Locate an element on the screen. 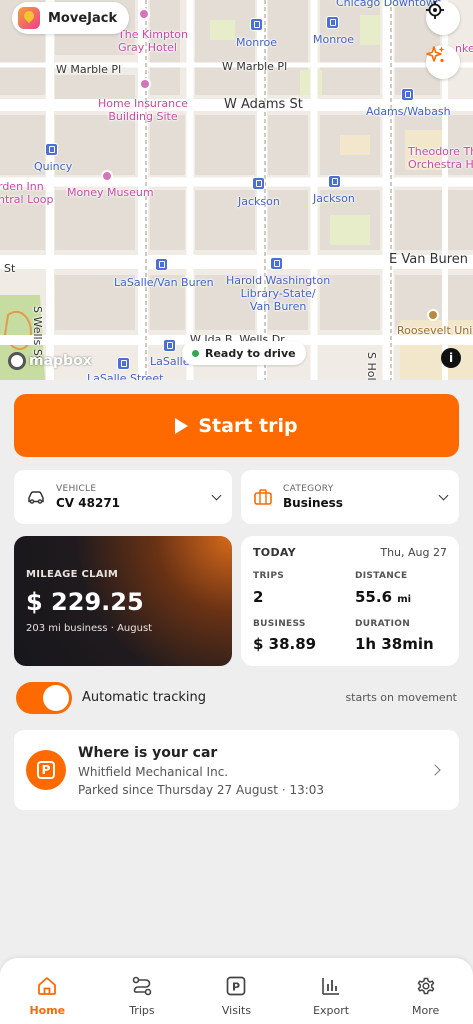 The height and width of the screenshot is (1024, 473). nav-home-label: Home is located at coordinates (47, 1010).